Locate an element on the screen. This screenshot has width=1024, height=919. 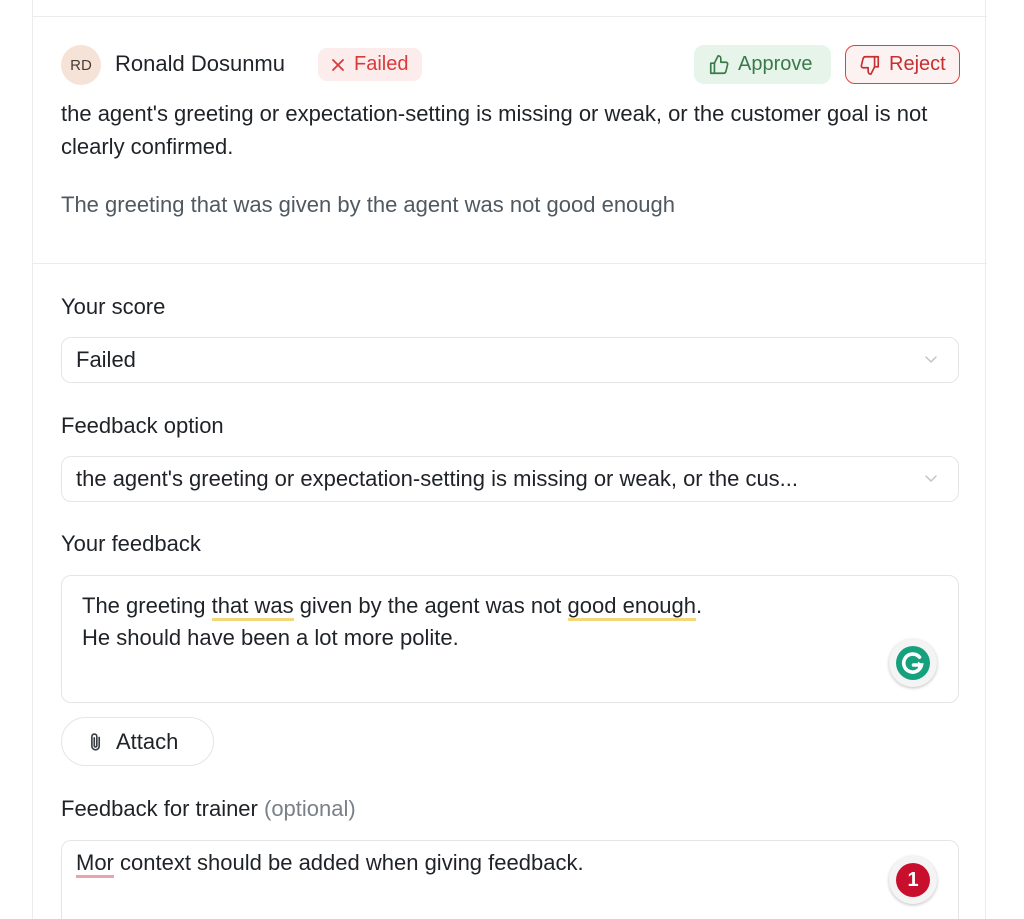
attach-label: Attach is located at coordinates (147, 741).